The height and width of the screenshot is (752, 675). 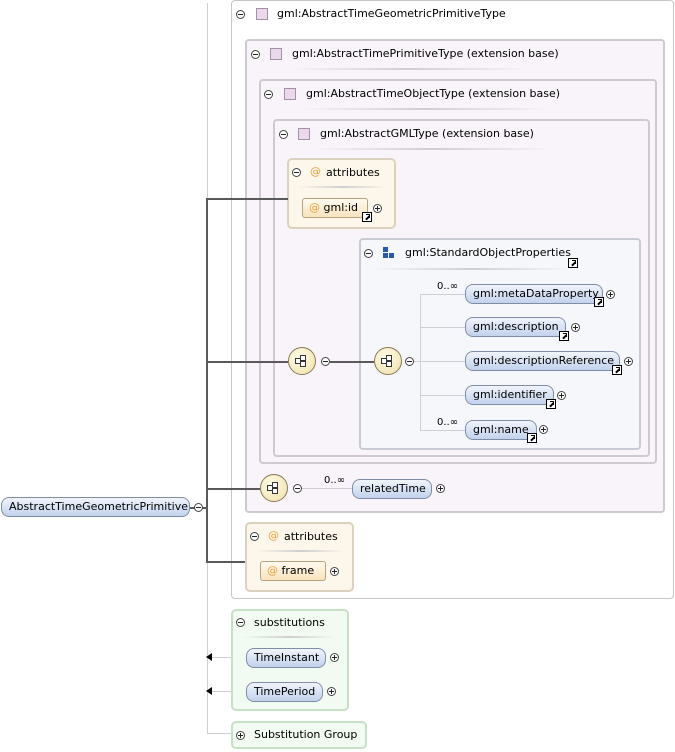 I want to click on attribute-label: gml:id, so click(x=341, y=207).